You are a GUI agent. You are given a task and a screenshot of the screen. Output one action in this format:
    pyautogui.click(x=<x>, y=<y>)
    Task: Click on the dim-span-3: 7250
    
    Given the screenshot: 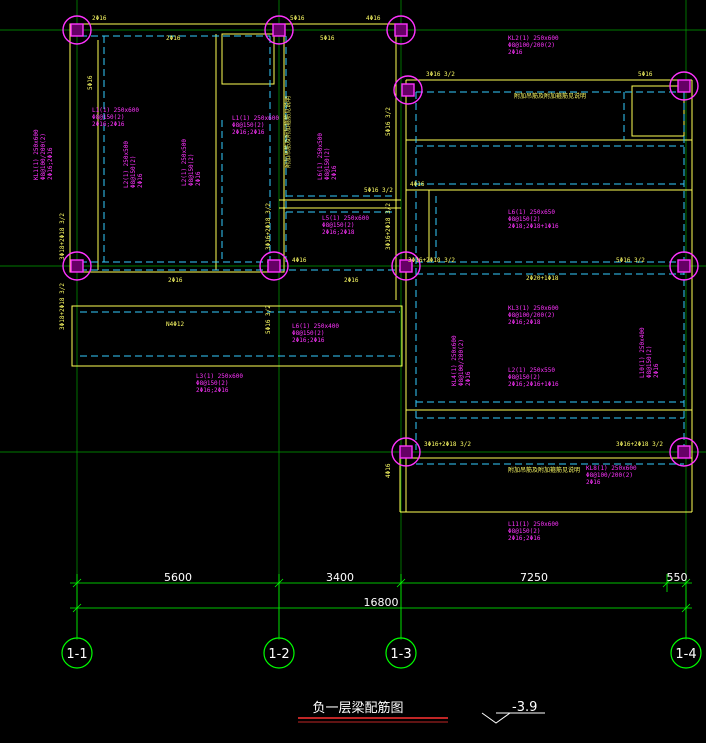 What is the action you would take?
    pyautogui.click(x=534, y=577)
    